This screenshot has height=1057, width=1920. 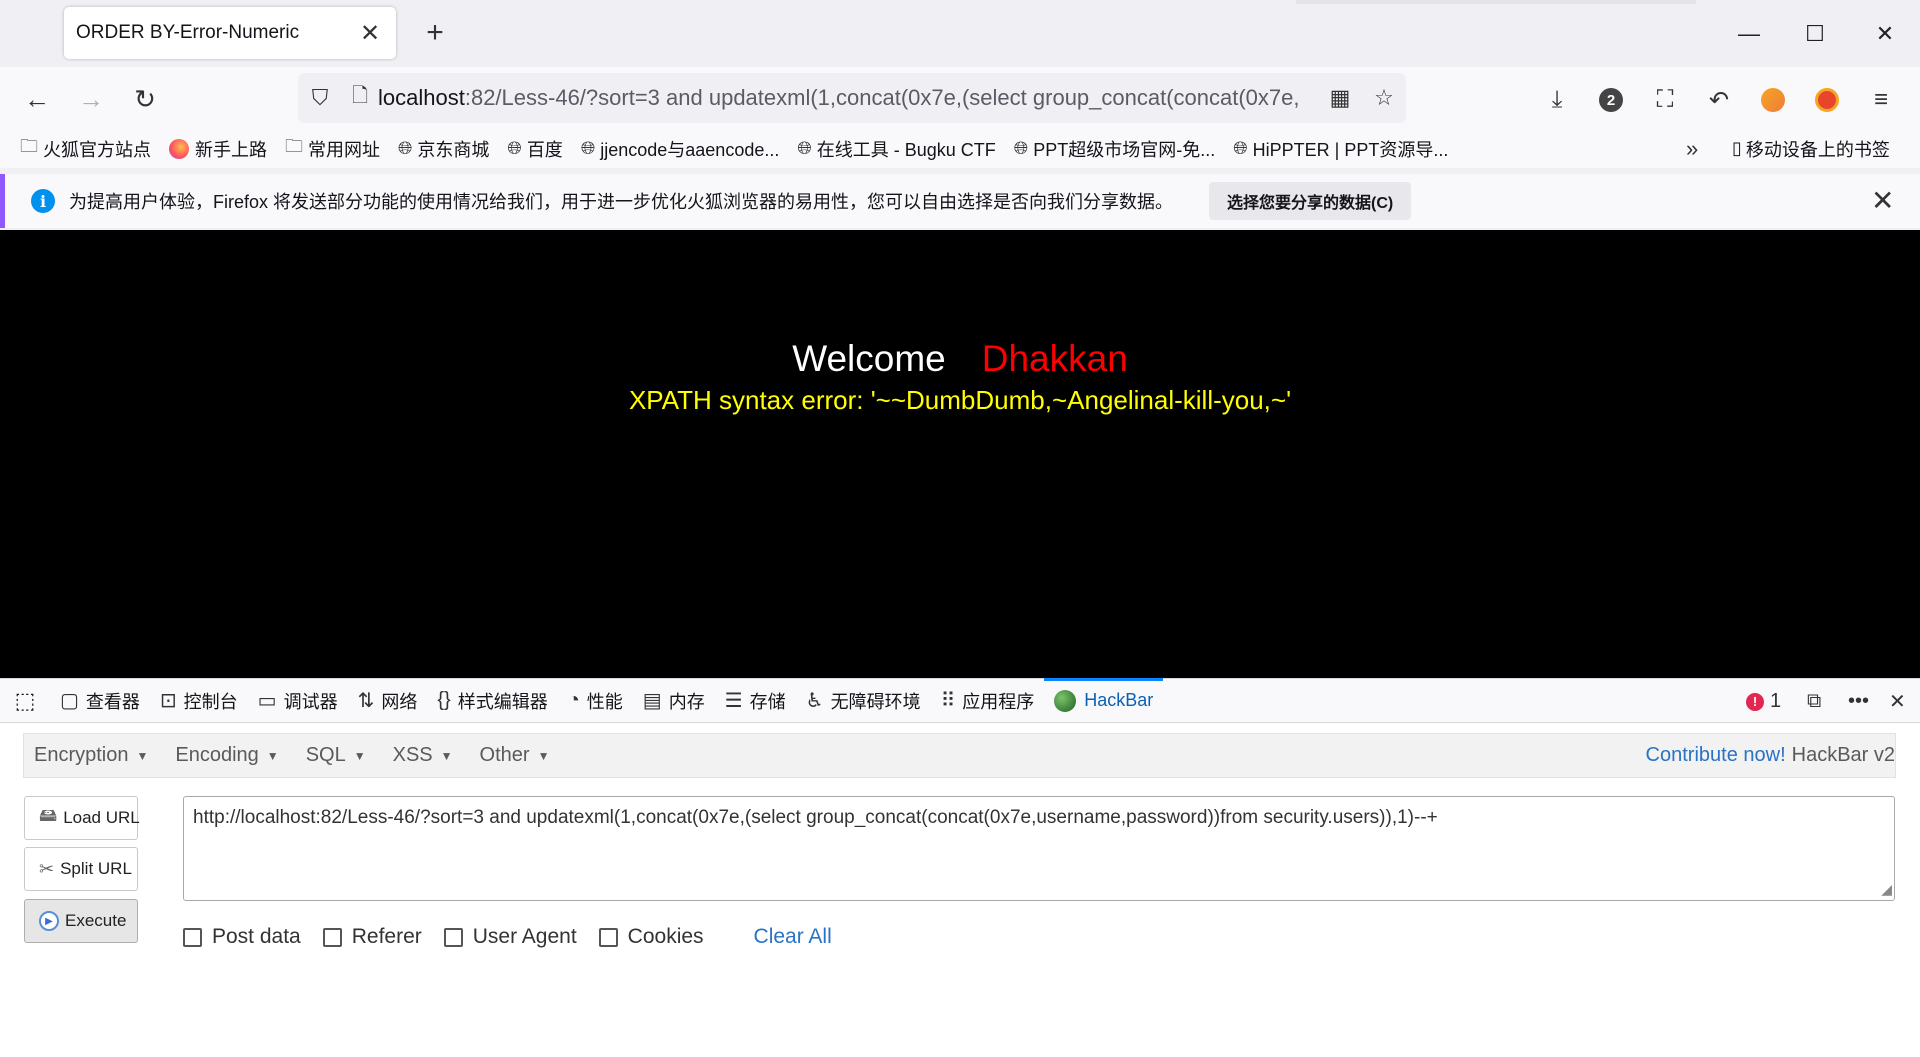 I want to click on network-icon: ⇅, so click(x=366, y=701).